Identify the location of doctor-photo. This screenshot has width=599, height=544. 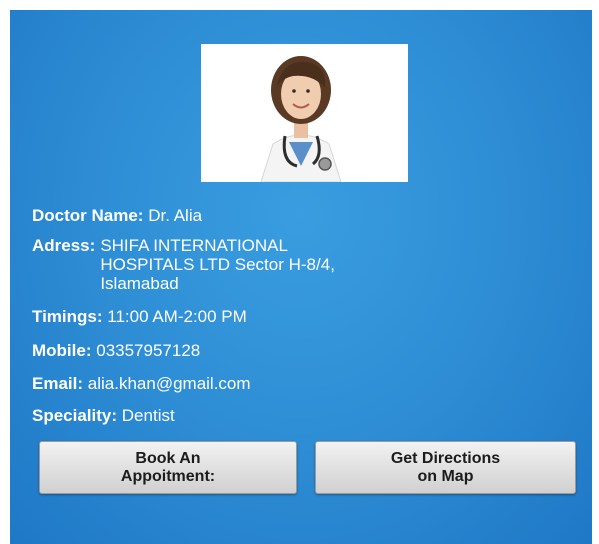
(304, 113).